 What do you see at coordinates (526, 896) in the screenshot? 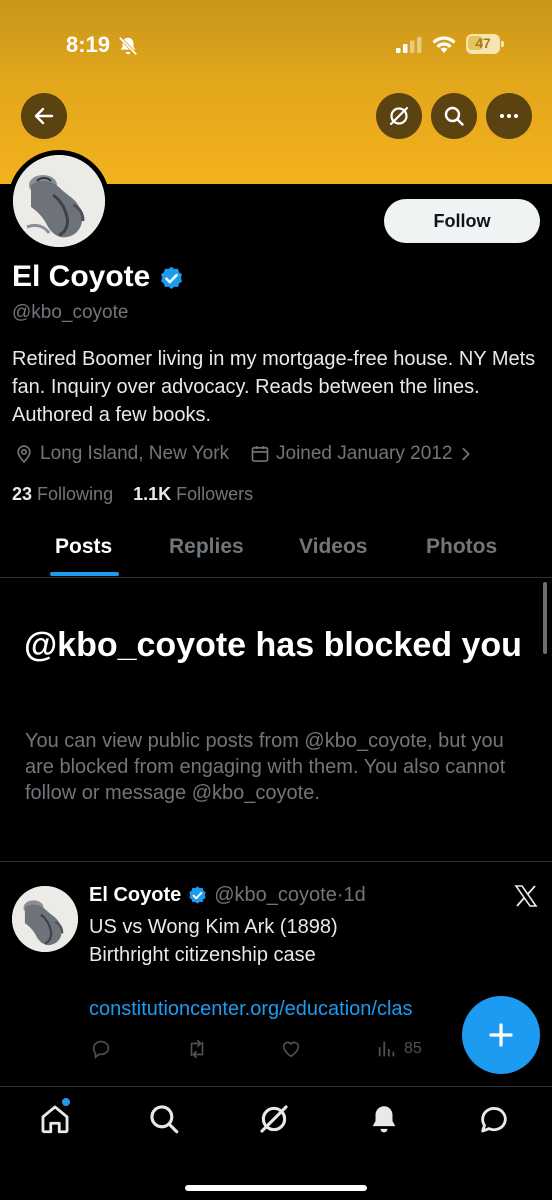
I see `x-logo-icon` at bounding box center [526, 896].